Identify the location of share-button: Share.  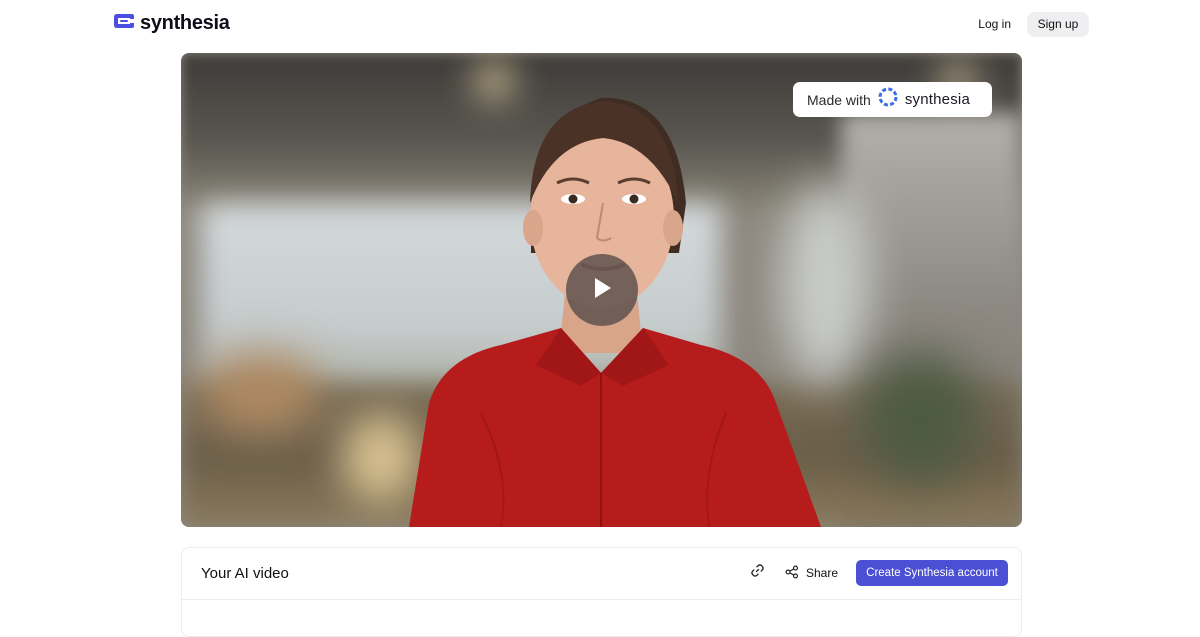
(811, 573).